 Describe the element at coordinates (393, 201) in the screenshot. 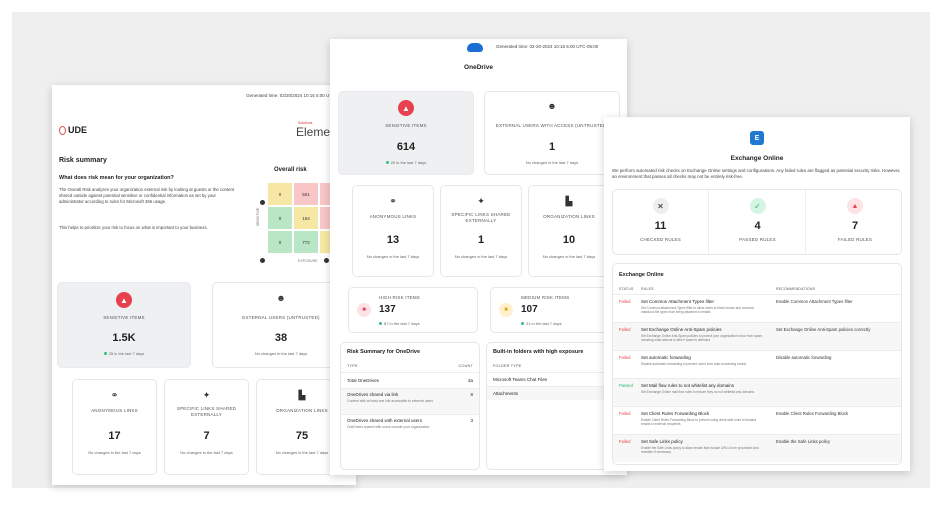

I see `link-icon: ⚭` at that location.